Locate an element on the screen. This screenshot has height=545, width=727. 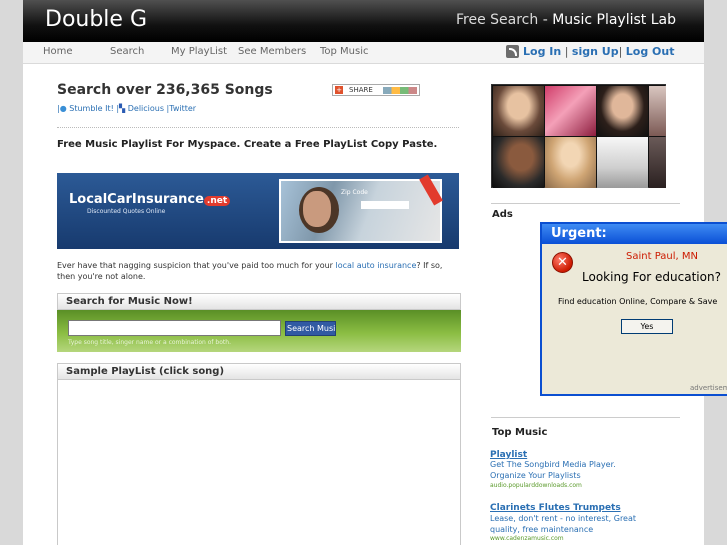
stumble-link: Stumble It! is located at coordinates (91, 108).